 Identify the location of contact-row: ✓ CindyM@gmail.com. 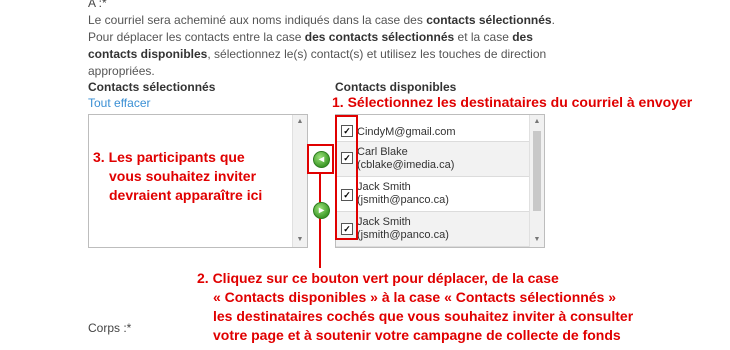
(433, 131).